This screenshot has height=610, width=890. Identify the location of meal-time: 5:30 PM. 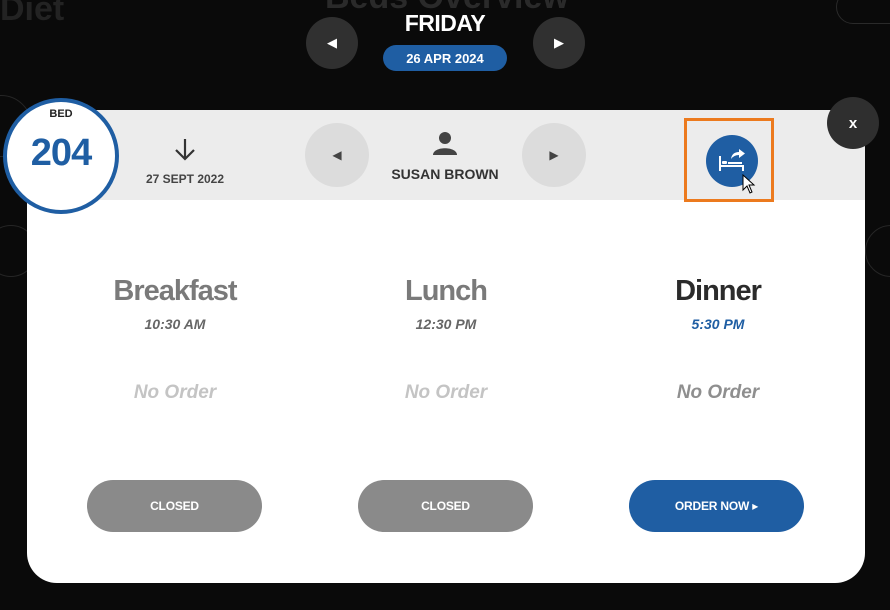
(718, 324).